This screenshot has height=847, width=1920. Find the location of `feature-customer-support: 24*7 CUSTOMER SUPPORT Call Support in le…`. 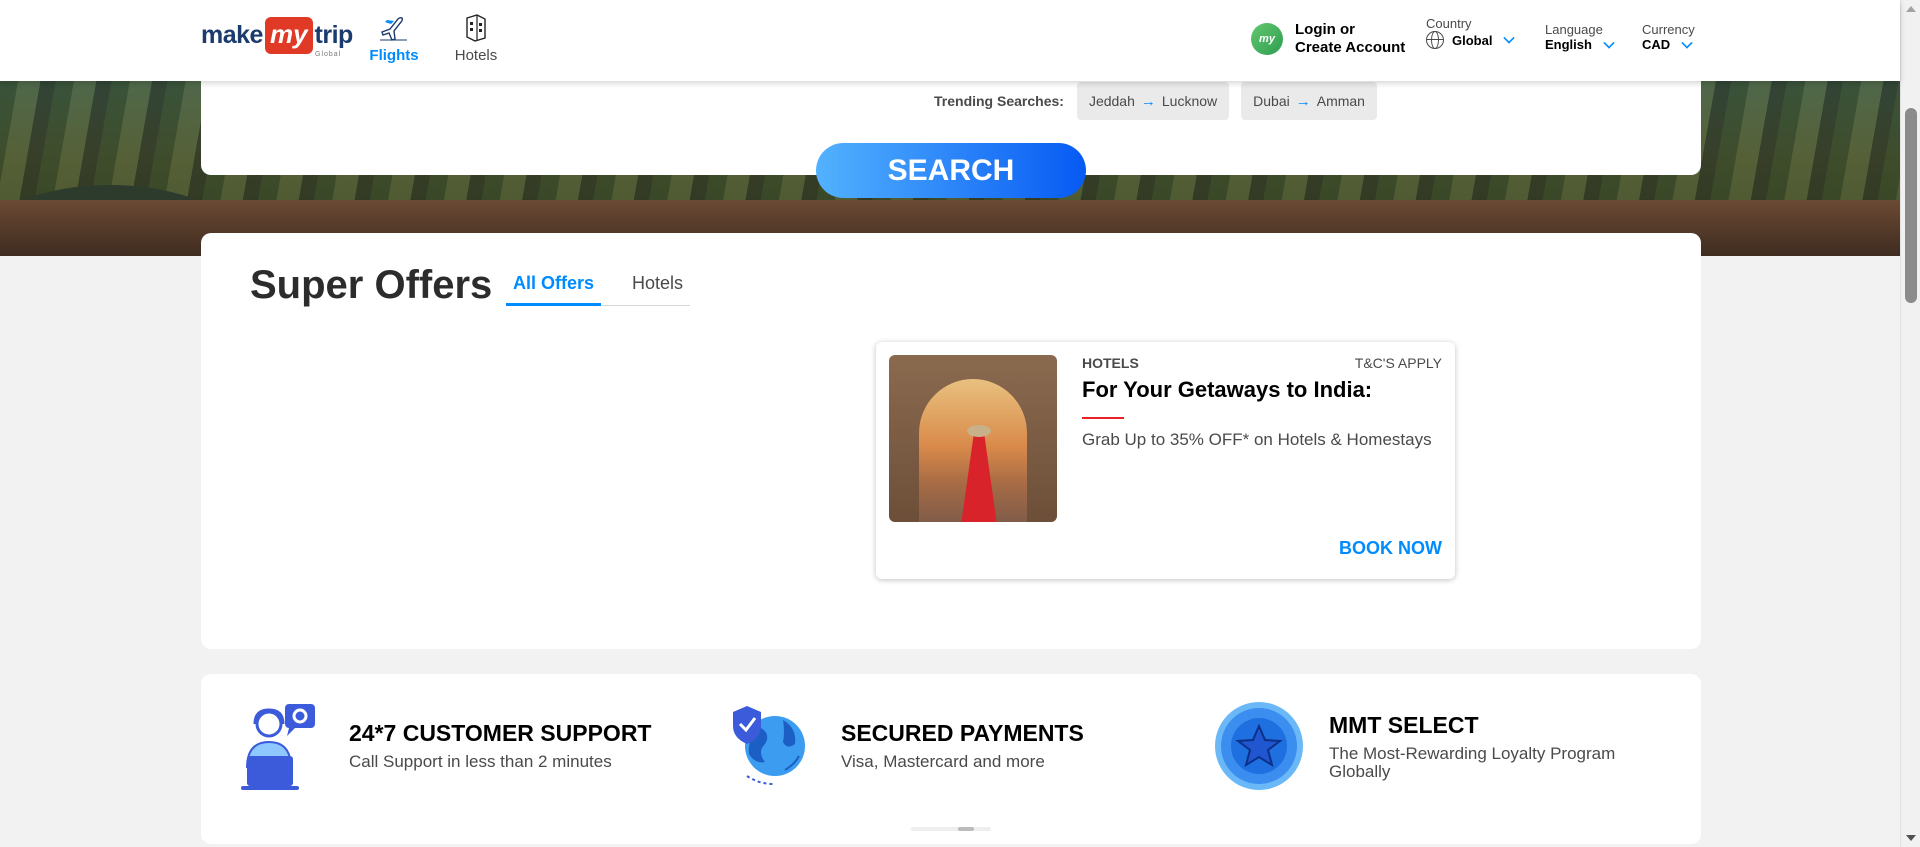

feature-customer-support: 24*7 CUSTOMER SUPPORT Call Support in le… is located at coordinates (442, 745).